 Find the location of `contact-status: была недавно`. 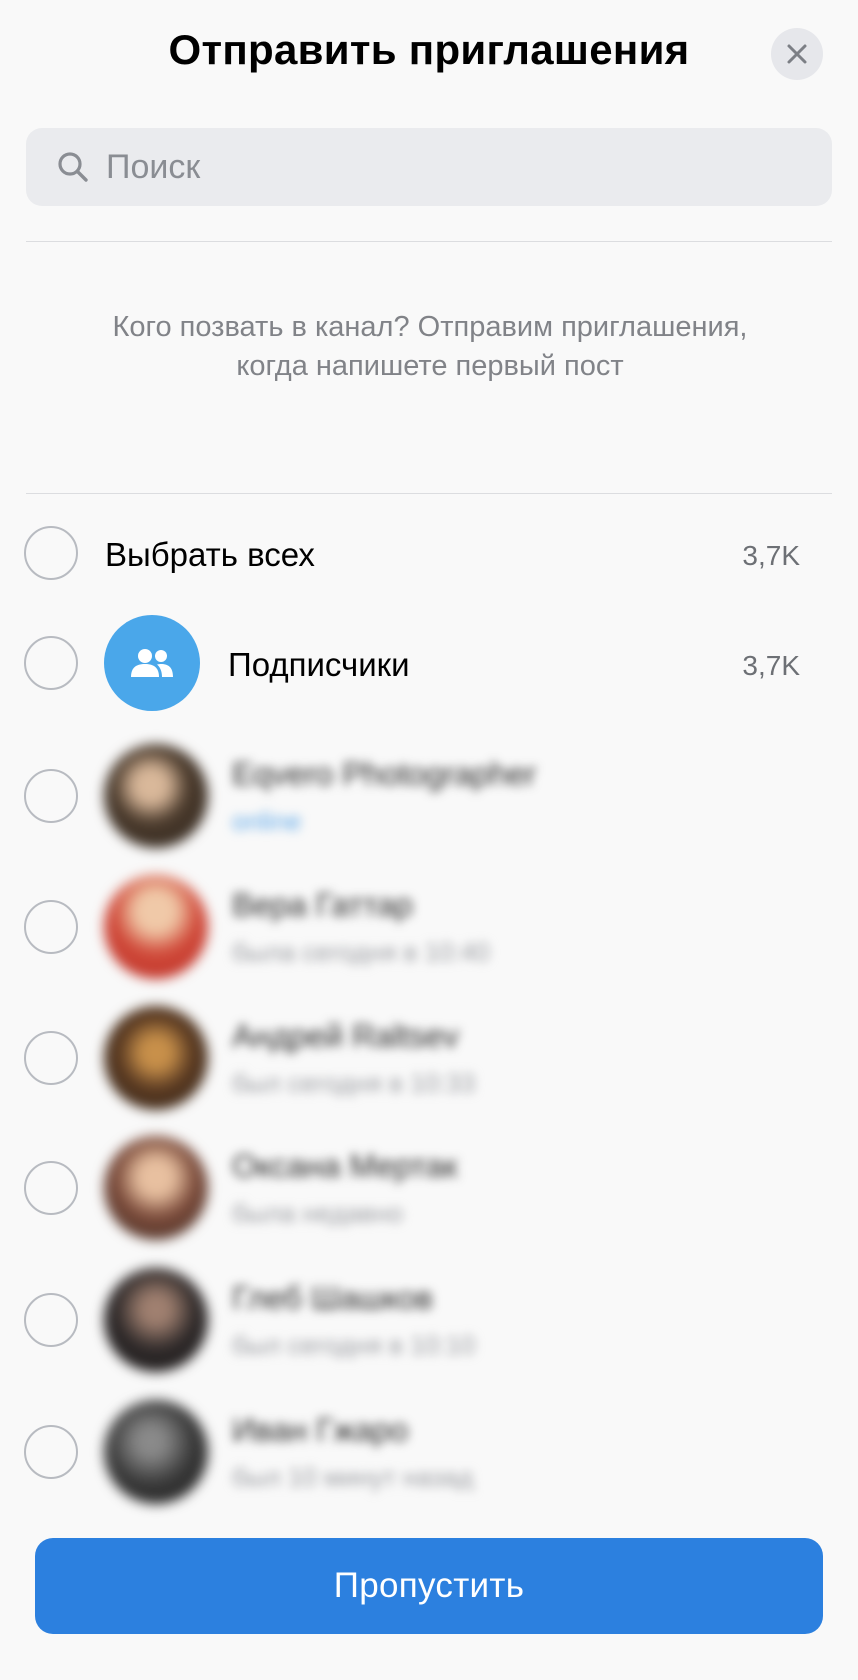

contact-status: была недавно is located at coordinates (317, 1213).